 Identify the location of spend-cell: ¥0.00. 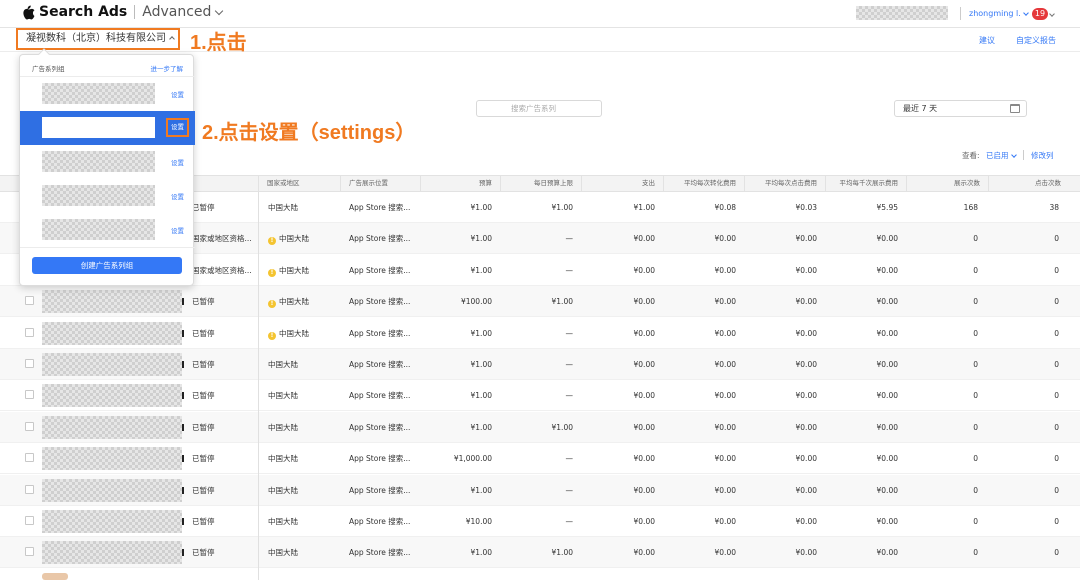
(644, 459).